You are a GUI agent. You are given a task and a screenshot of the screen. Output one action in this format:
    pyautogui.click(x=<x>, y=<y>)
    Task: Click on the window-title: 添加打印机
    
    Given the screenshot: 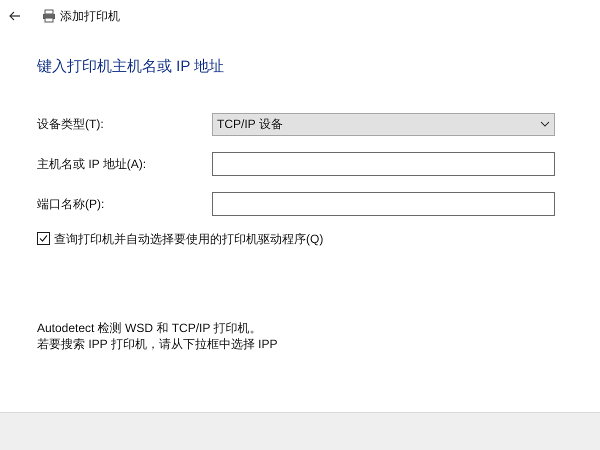 What is the action you would take?
    pyautogui.click(x=90, y=16)
    